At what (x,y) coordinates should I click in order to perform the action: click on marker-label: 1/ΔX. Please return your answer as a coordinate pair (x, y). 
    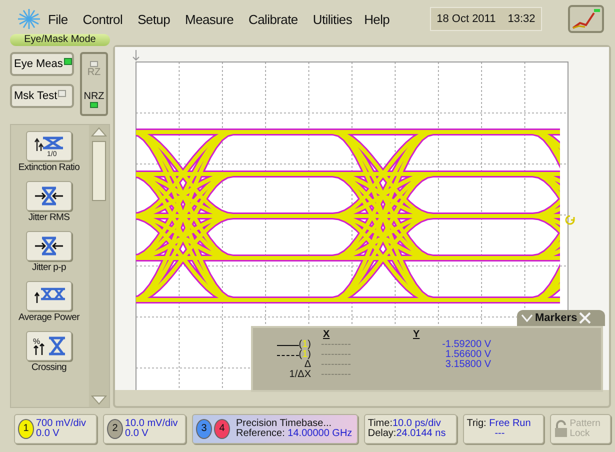
    Looking at the image, I should click on (299, 375).